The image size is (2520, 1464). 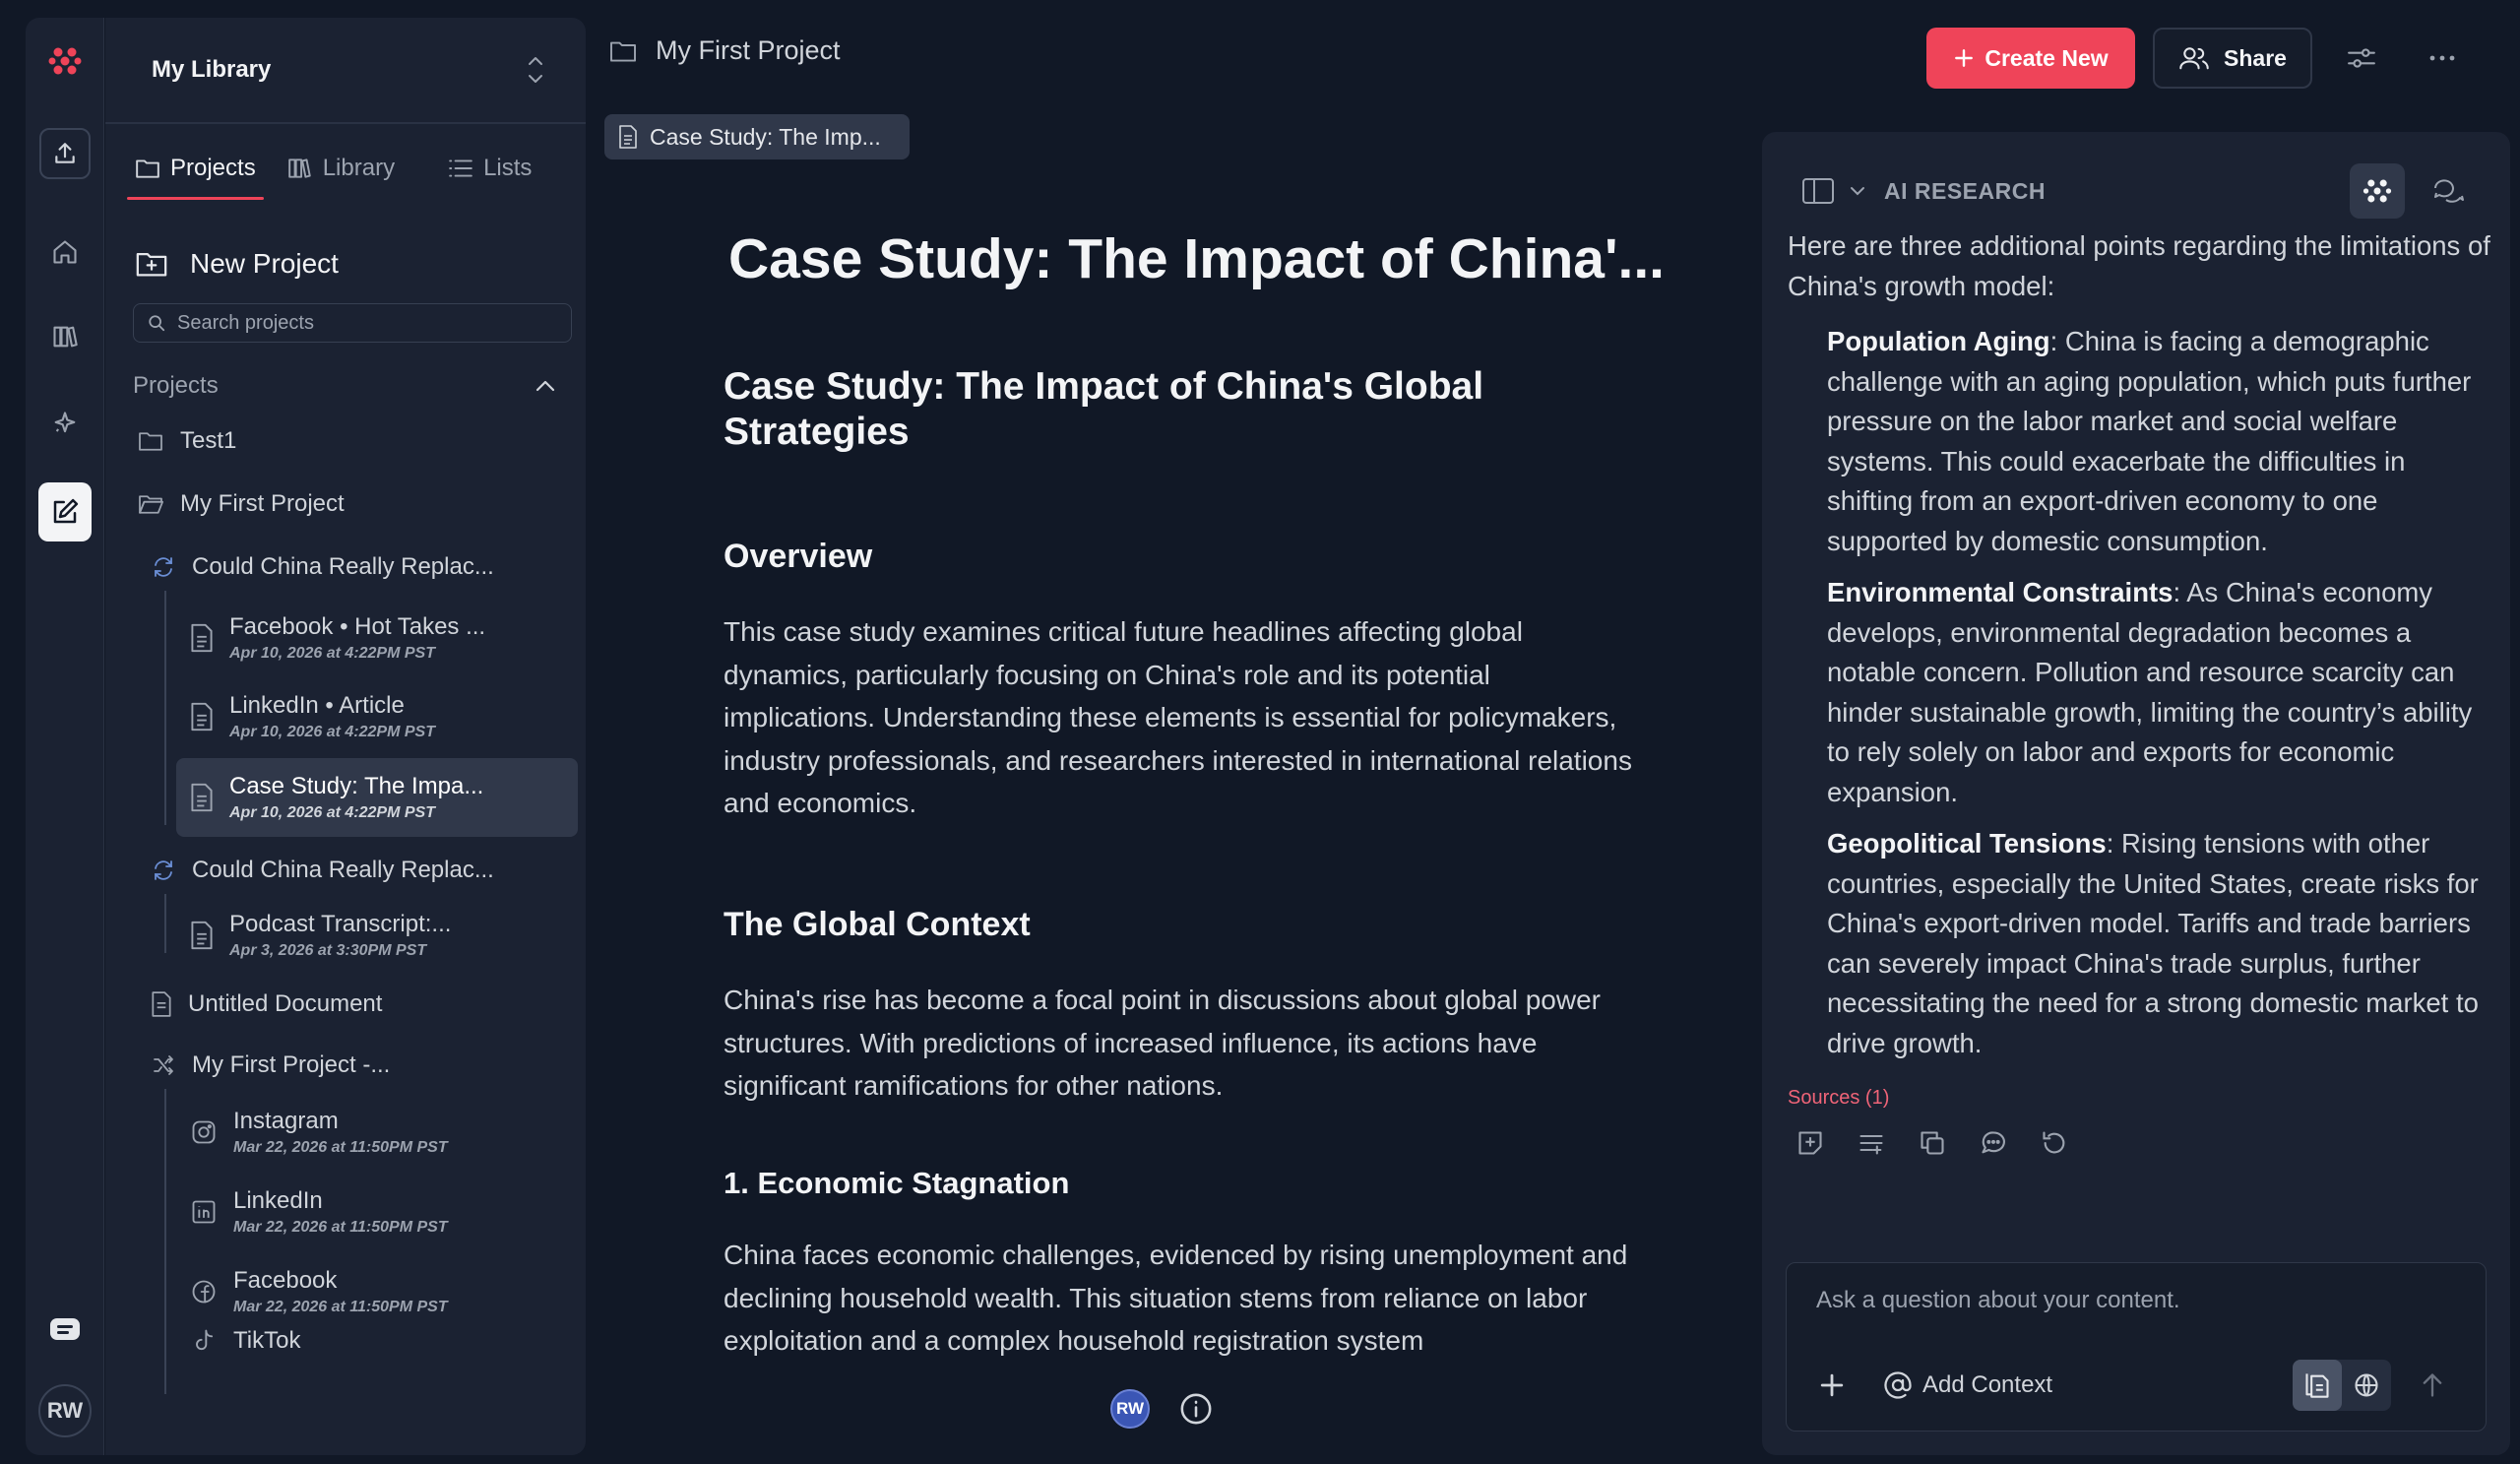 What do you see at coordinates (65, 1411) in the screenshot?
I see `user-avatar: RW` at bounding box center [65, 1411].